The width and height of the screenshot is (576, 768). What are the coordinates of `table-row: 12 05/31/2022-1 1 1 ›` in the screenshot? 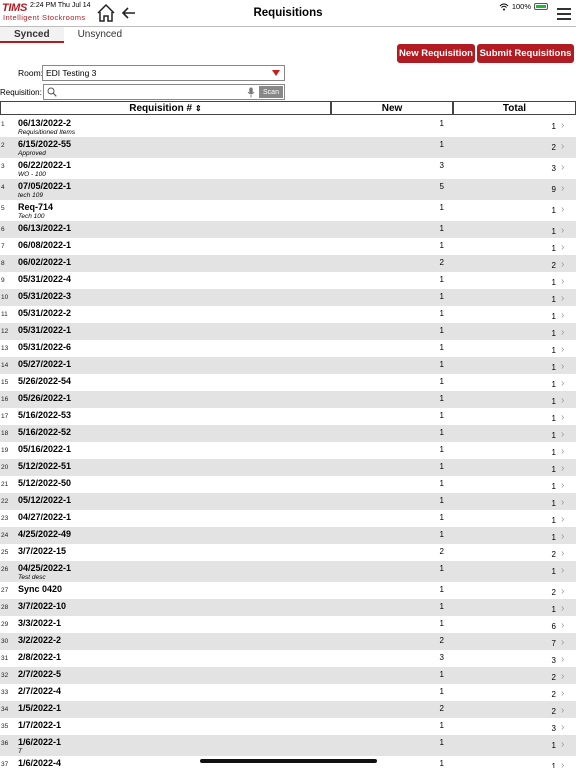 It's located at (288, 331).